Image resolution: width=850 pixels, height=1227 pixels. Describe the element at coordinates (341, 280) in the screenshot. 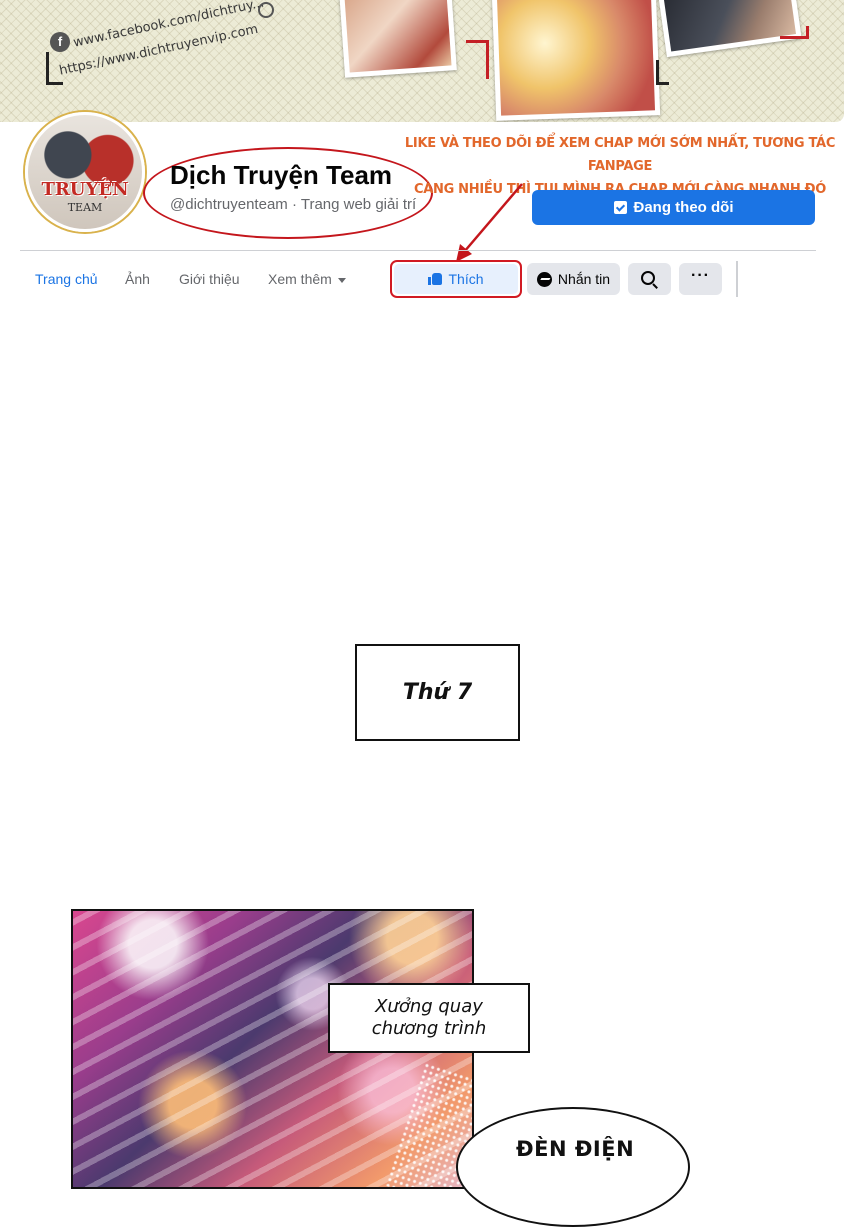

I see `caret-down-icon` at that location.